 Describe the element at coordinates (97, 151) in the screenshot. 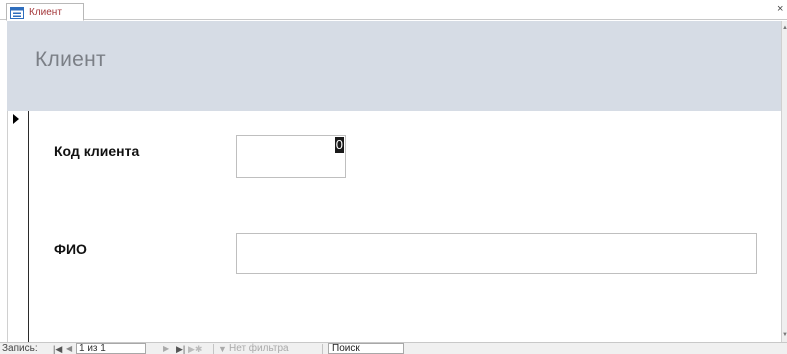

I see `client-id-label: Код клиента` at that location.